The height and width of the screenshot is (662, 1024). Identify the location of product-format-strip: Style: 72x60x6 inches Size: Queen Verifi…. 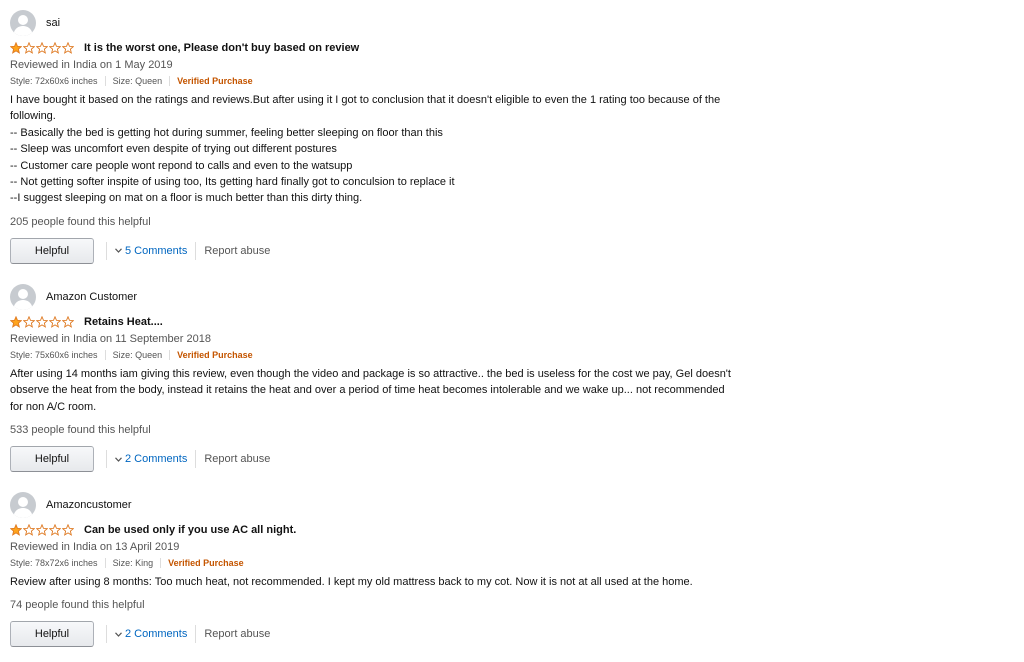
(400, 81).